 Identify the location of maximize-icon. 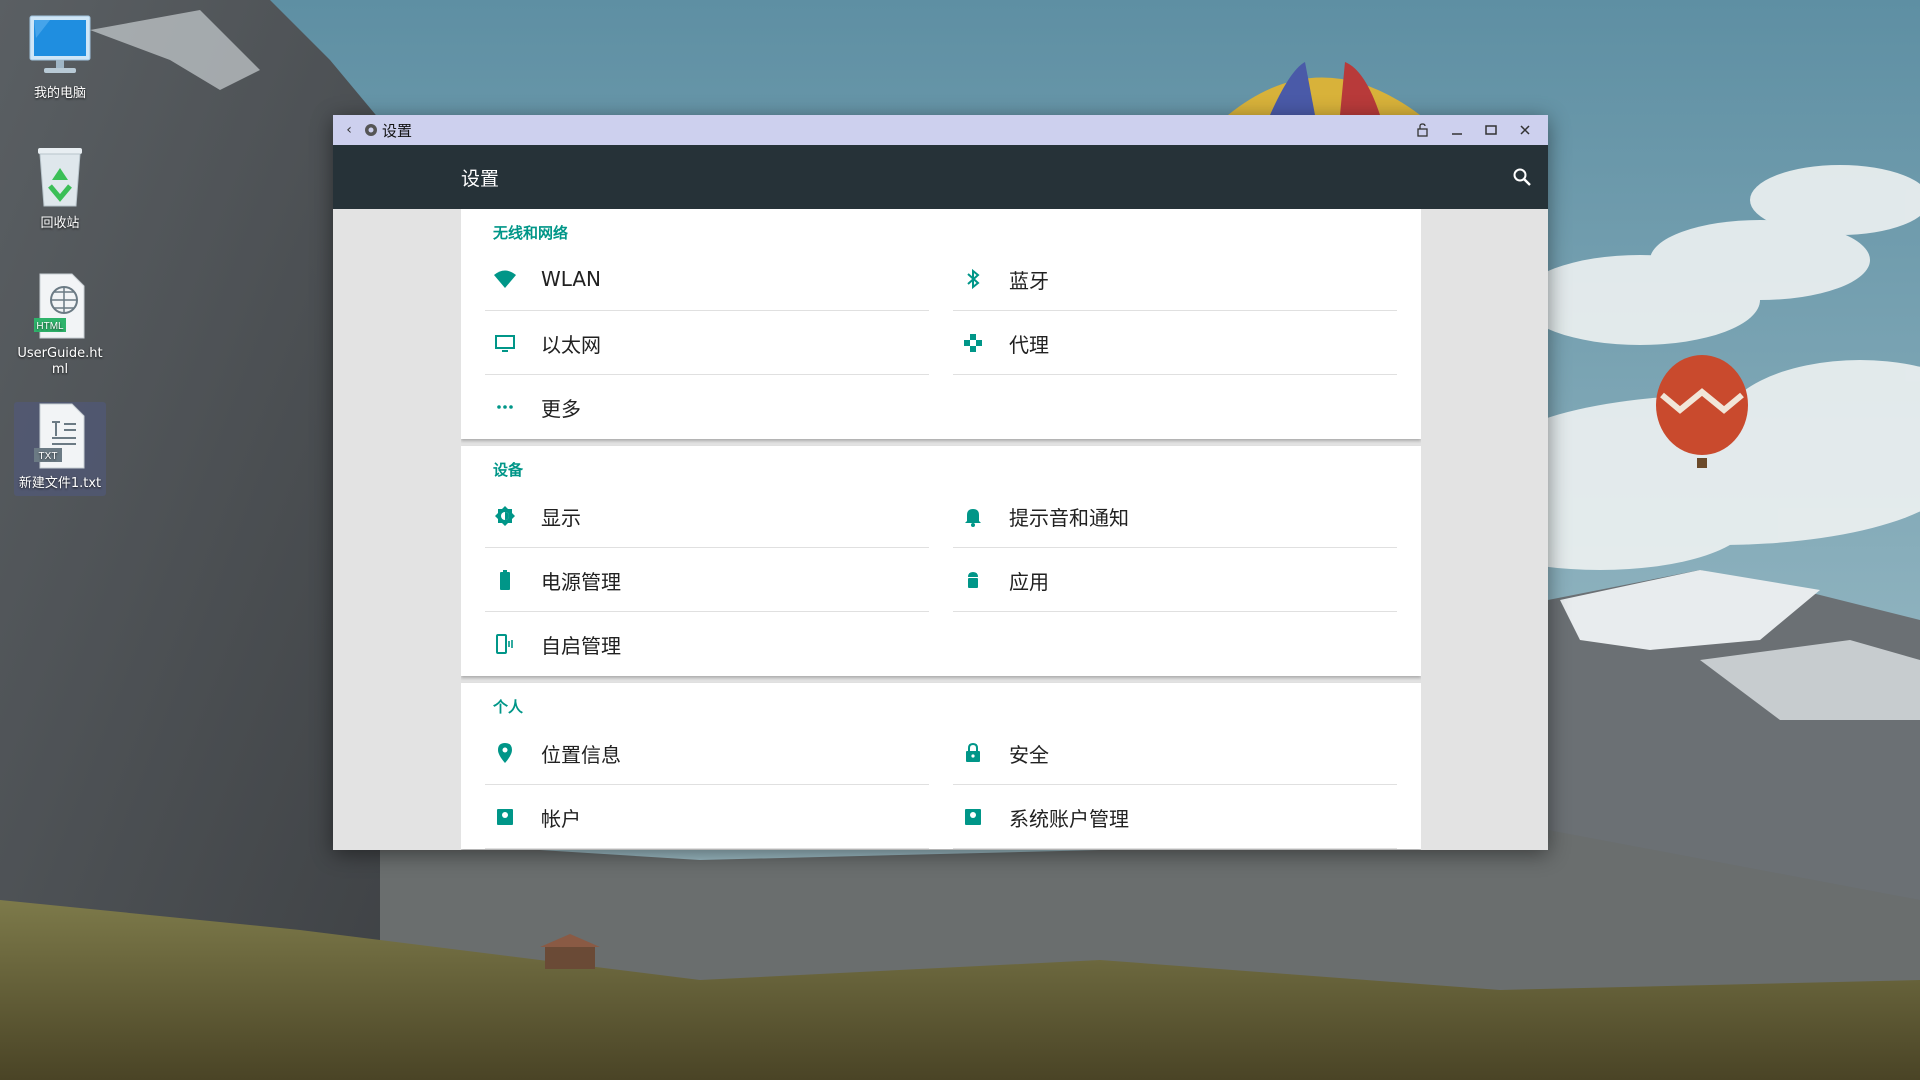
(1491, 130).